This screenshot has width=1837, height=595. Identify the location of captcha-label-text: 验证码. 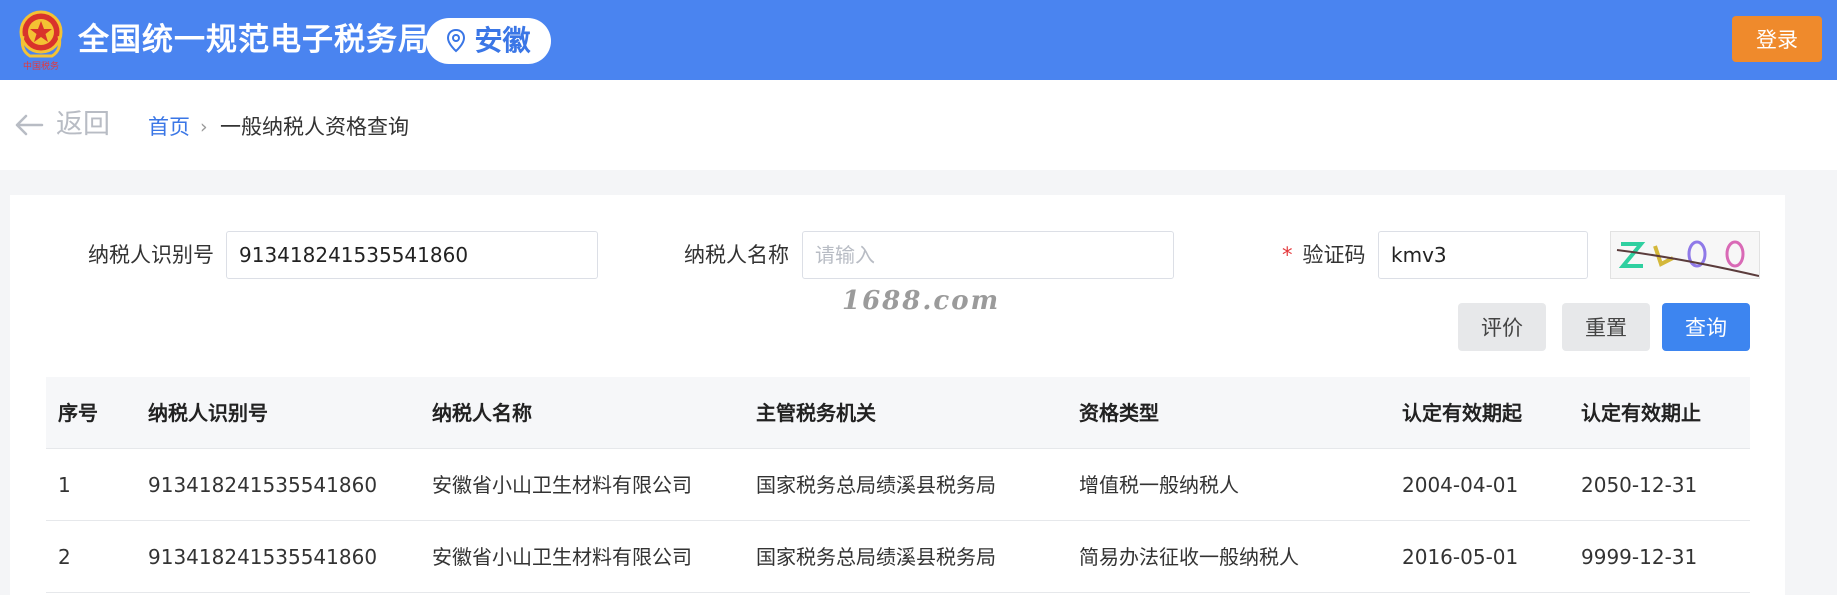
(1334, 255).